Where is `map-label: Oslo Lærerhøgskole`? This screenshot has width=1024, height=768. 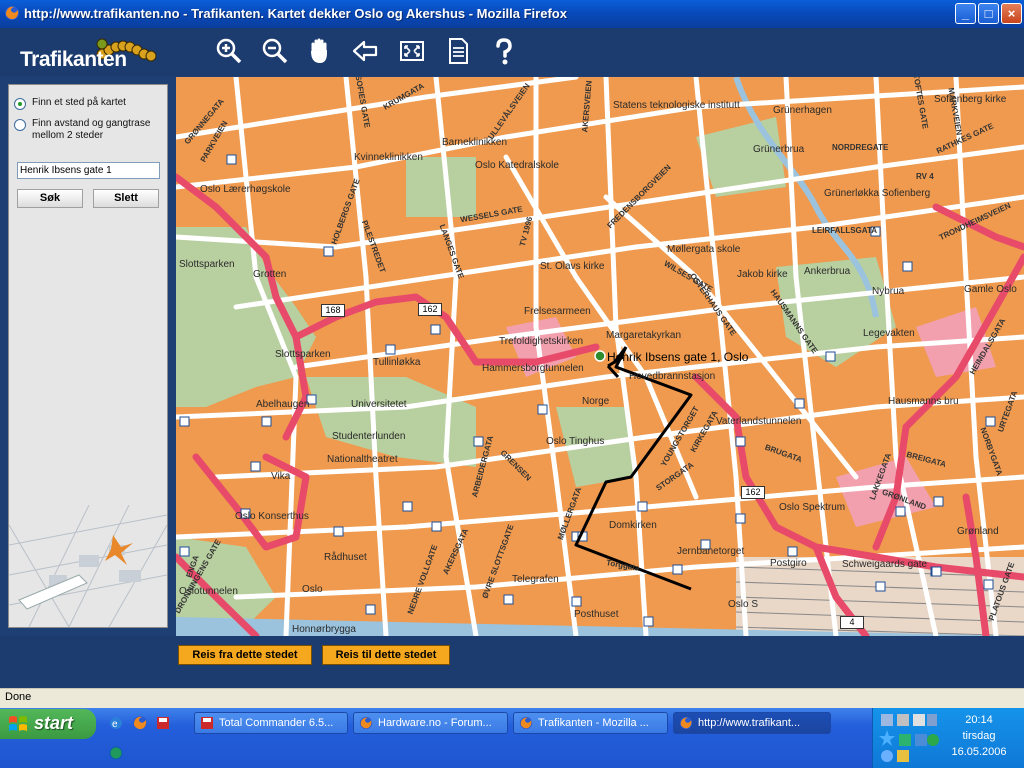 map-label: Oslo Lærerhøgskole is located at coordinates (245, 189).